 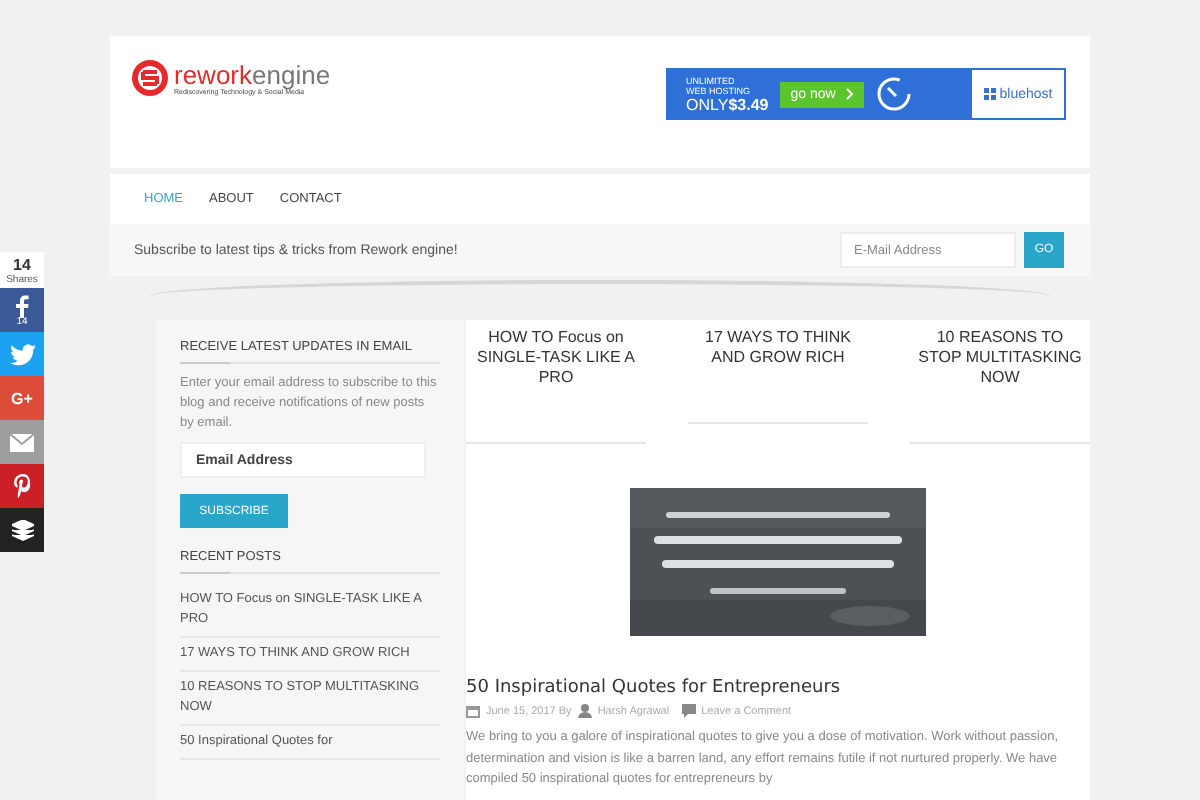 I want to click on user-icon, so click(x=584, y=711).